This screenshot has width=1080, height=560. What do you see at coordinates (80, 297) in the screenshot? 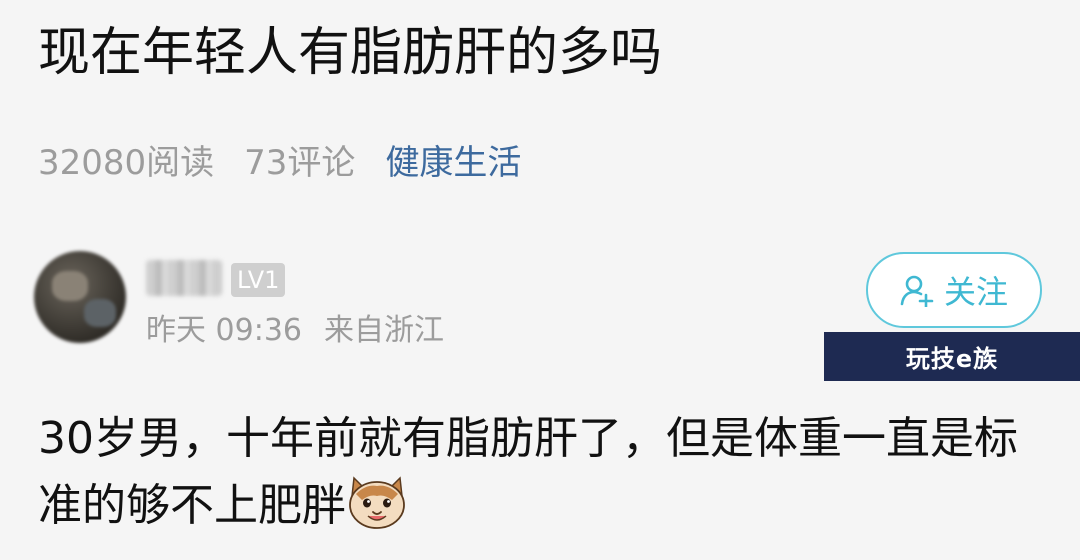
I see `avatar` at bounding box center [80, 297].